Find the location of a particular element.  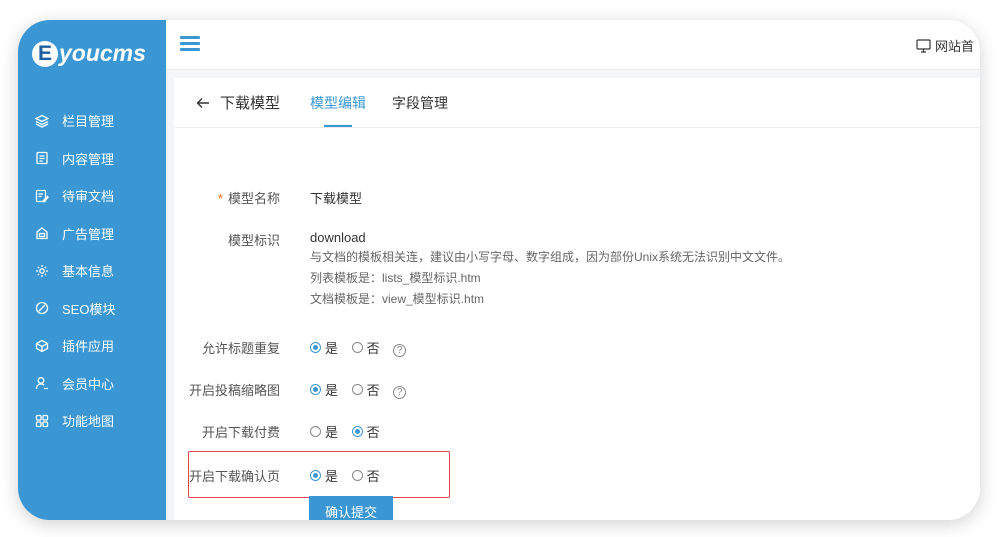

required-mark: * is located at coordinates (220, 198).